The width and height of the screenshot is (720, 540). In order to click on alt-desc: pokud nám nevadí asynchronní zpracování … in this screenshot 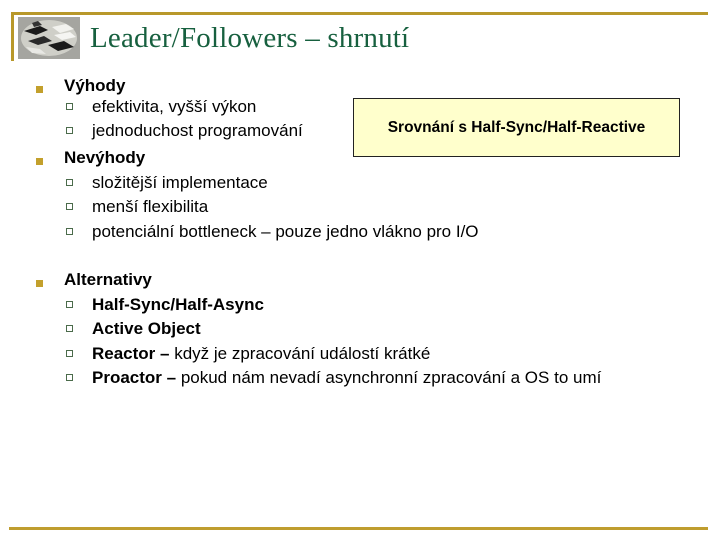, I will do `click(389, 377)`.